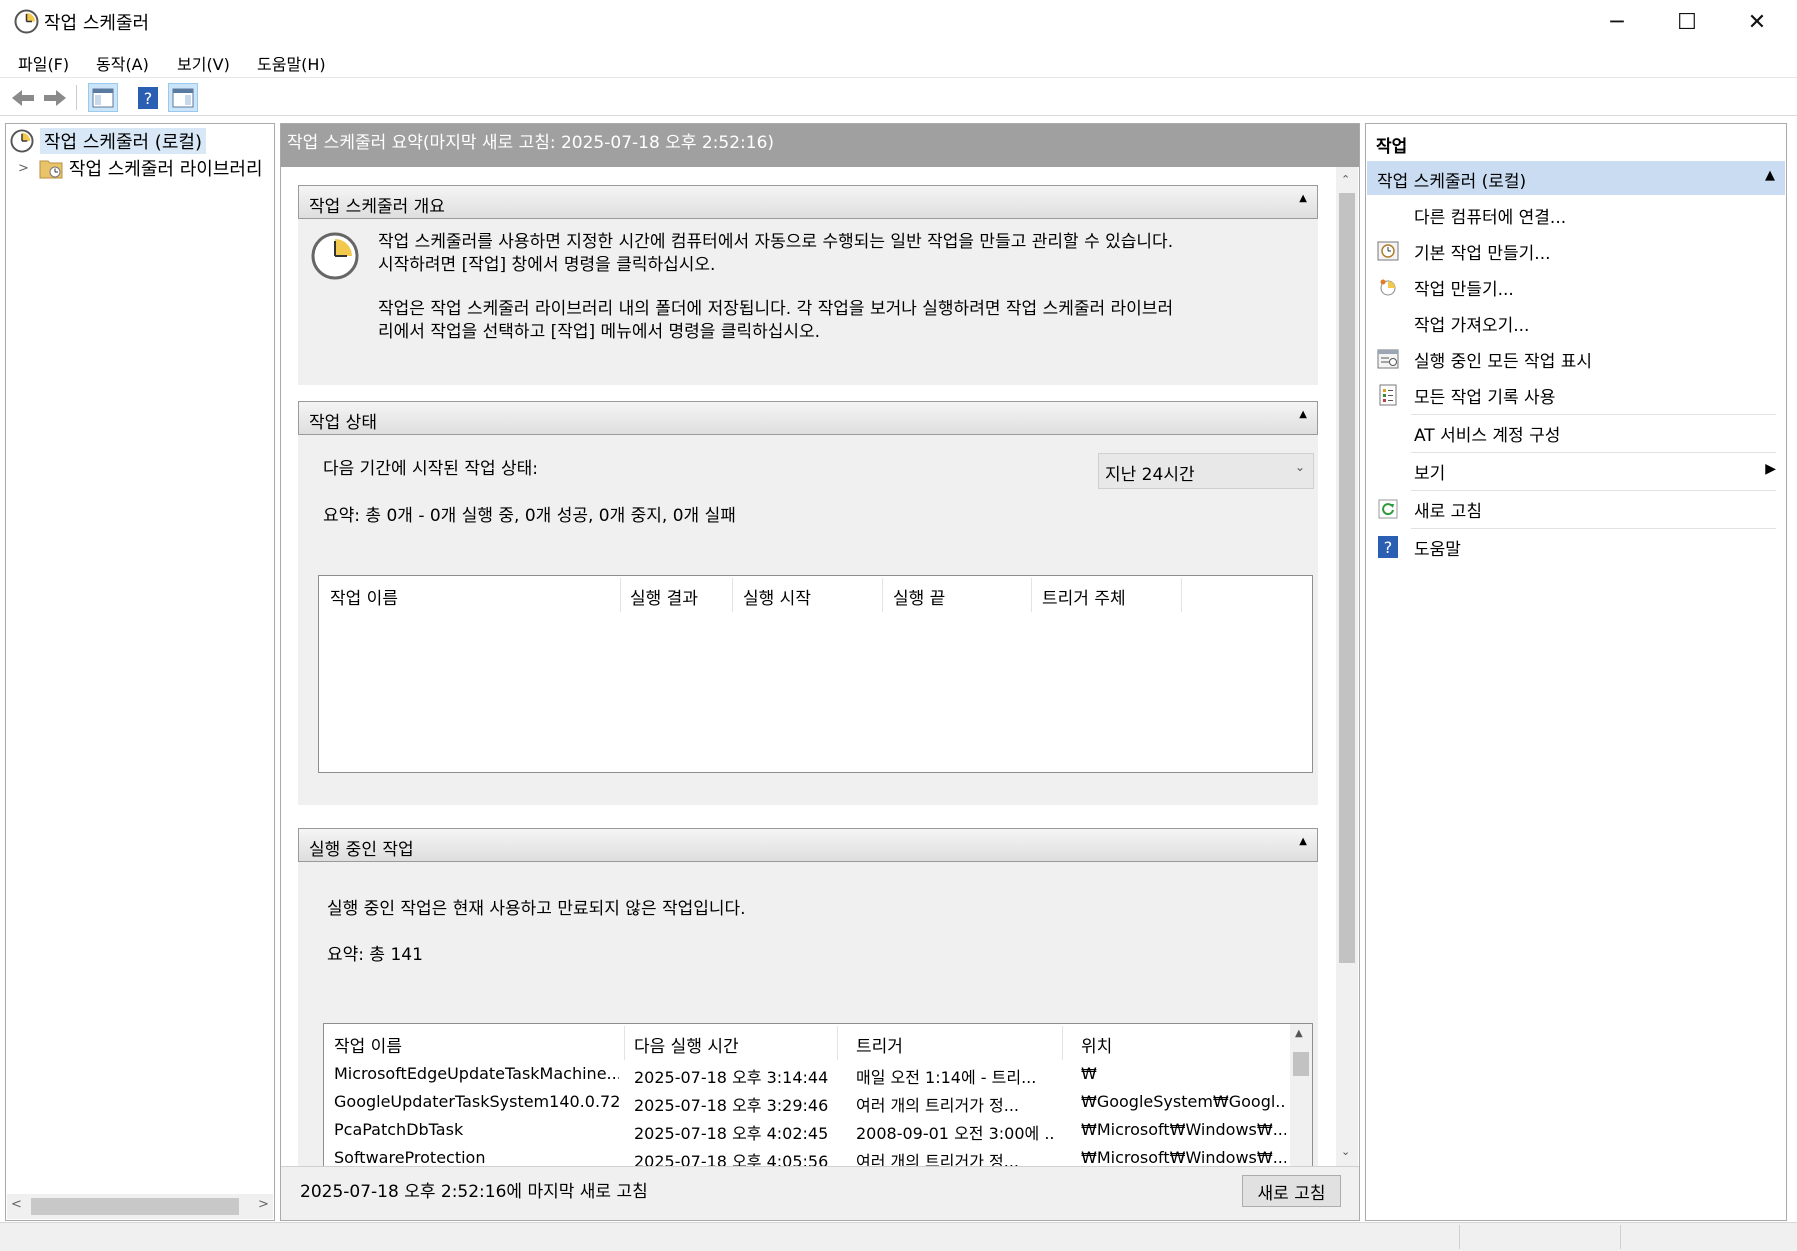 This screenshot has height=1251, width=1797. What do you see at coordinates (122, 63) in the screenshot?
I see `menu-action: 동작(A)` at bounding box center [122, 63].